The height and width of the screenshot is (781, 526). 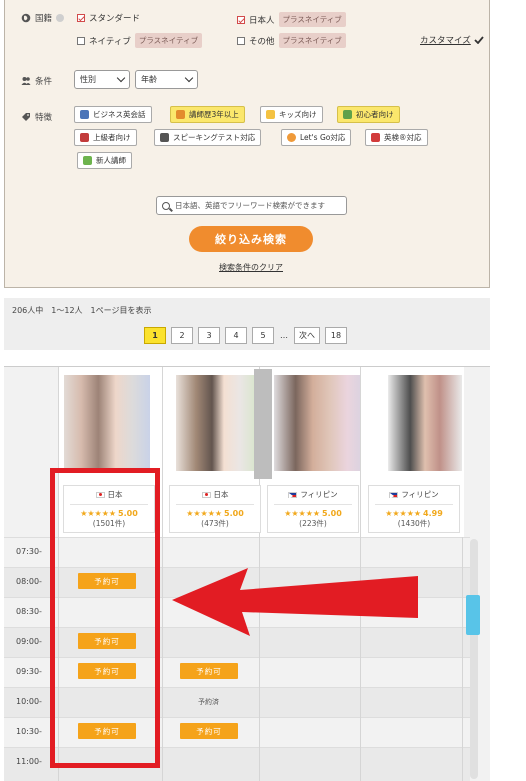 I want to click on tag-eiken: 英検®対応, so click(x=396, y=137).